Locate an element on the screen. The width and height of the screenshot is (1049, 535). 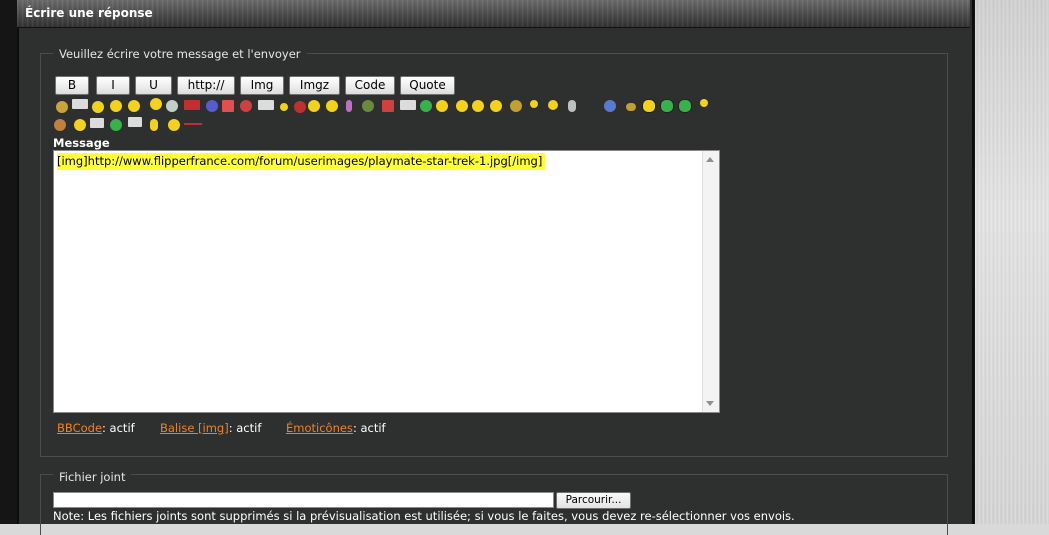
scroll-down-icon is located at coordinates (710, 403).